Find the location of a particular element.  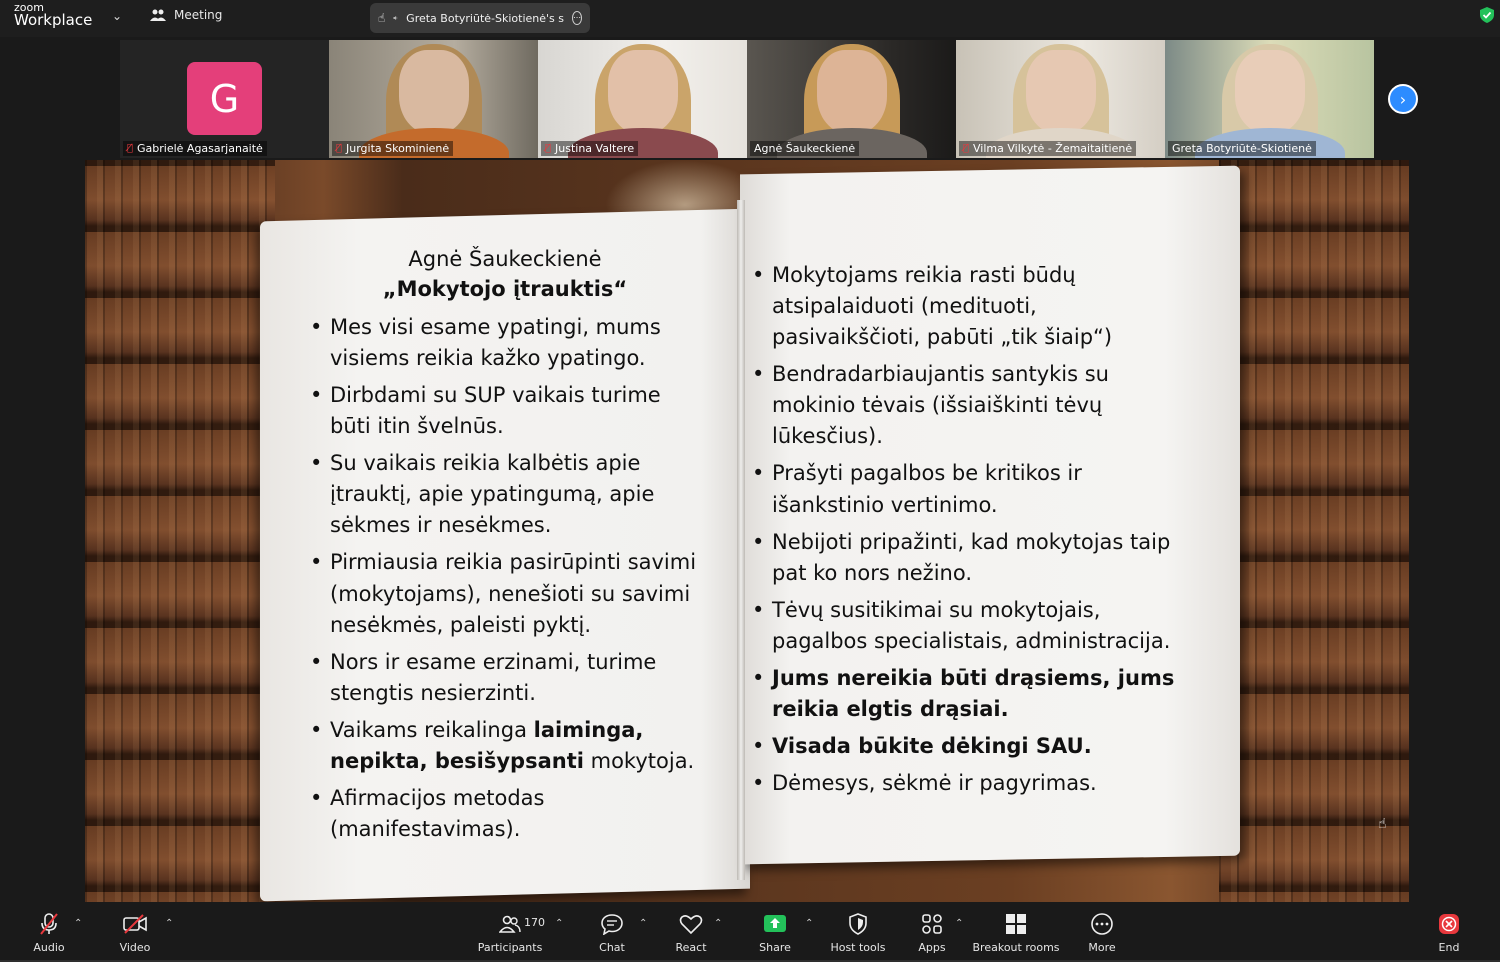

participant-name: Vilma Vilkytė - Žemaitaitienė is located at coordinates (1053, 148).